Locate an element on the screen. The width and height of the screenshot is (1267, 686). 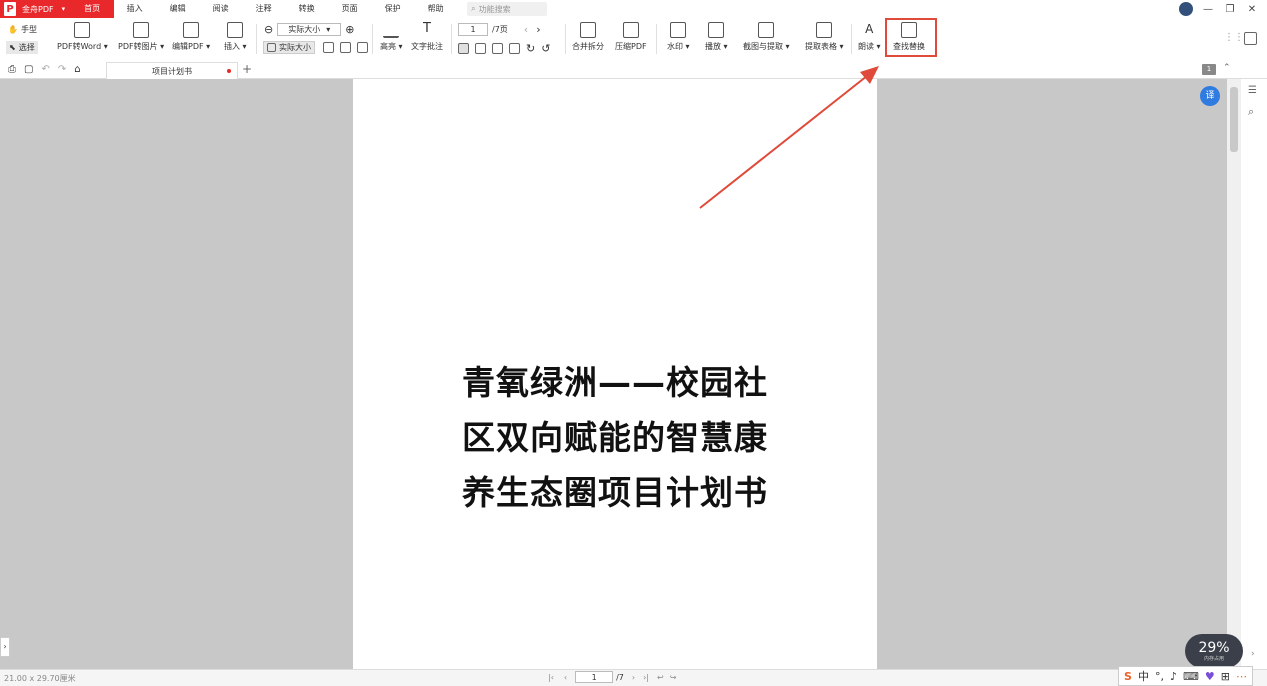
page-total-label: /7页 is located at coordinates (500, 29).